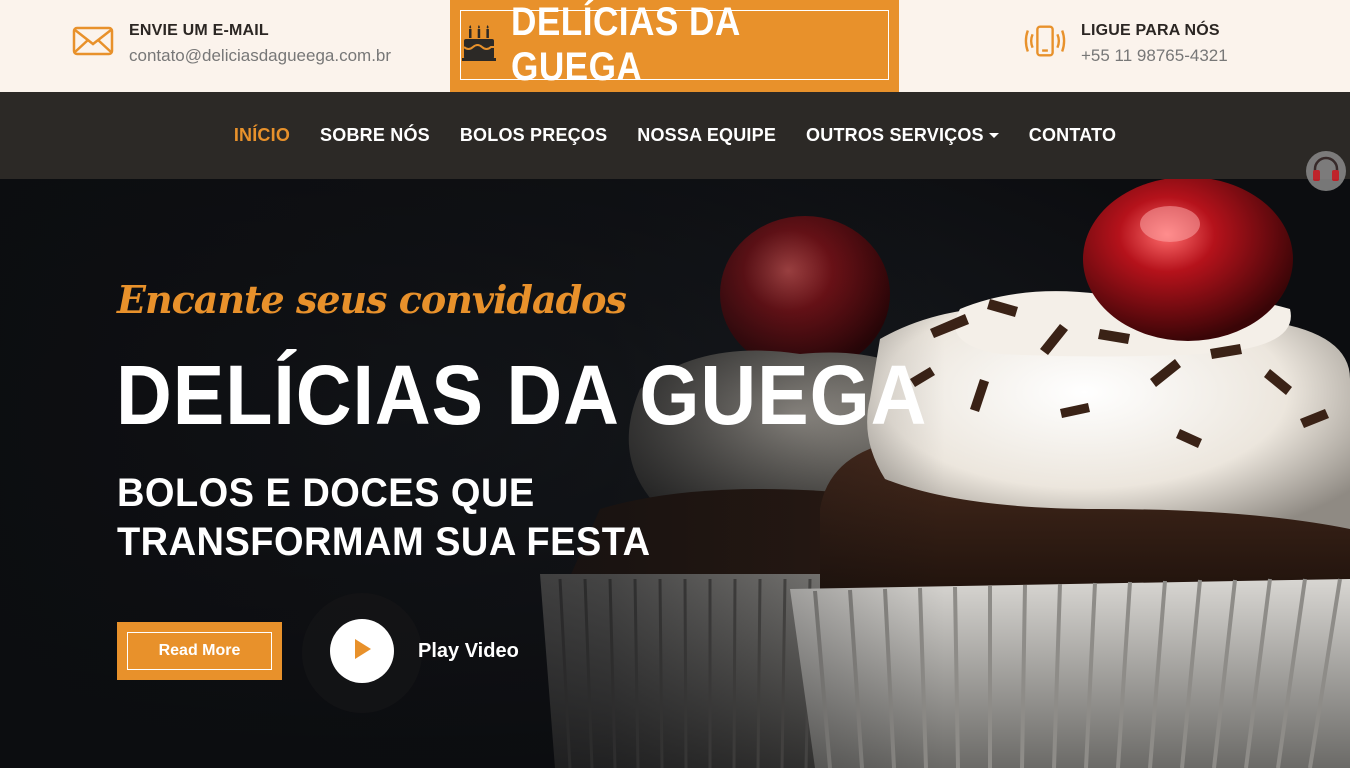 The image size is (1350, 768). I want to click on hero-subtitle: BOLOS E DOCES QUE TRANSFORMAM SUA FESTA, so click(384, 517).